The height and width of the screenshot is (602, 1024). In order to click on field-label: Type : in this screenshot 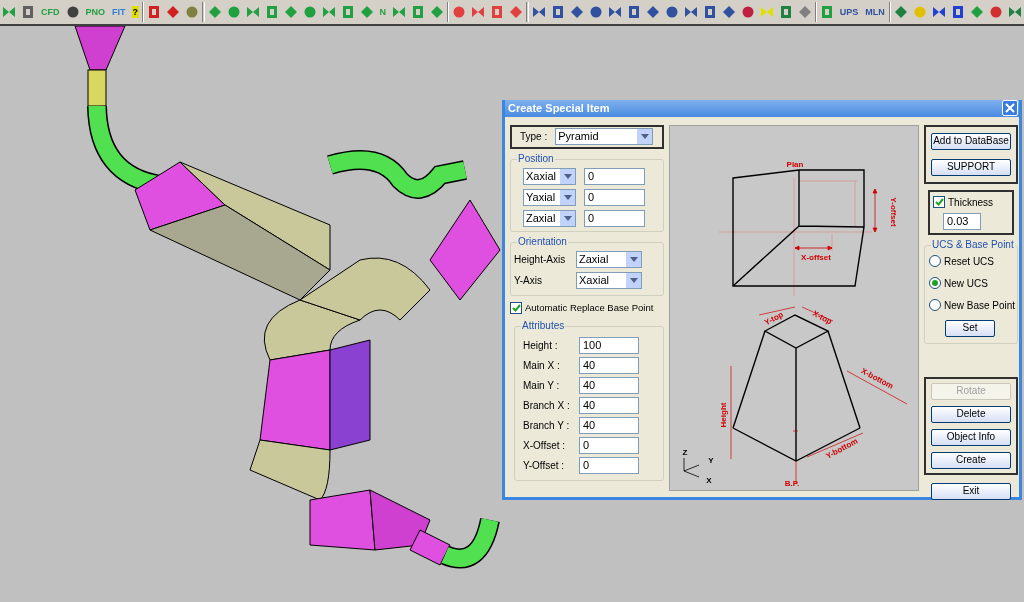, I will do `click(534, 137)`.